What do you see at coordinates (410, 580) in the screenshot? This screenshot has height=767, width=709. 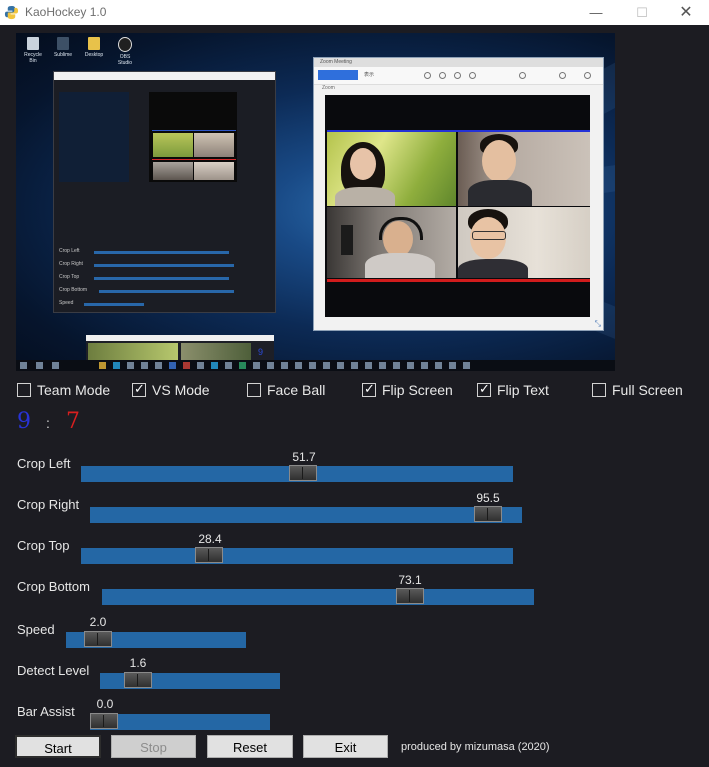 I see `crop-bottom-value: 73.1` at bounding box center [410, 580].